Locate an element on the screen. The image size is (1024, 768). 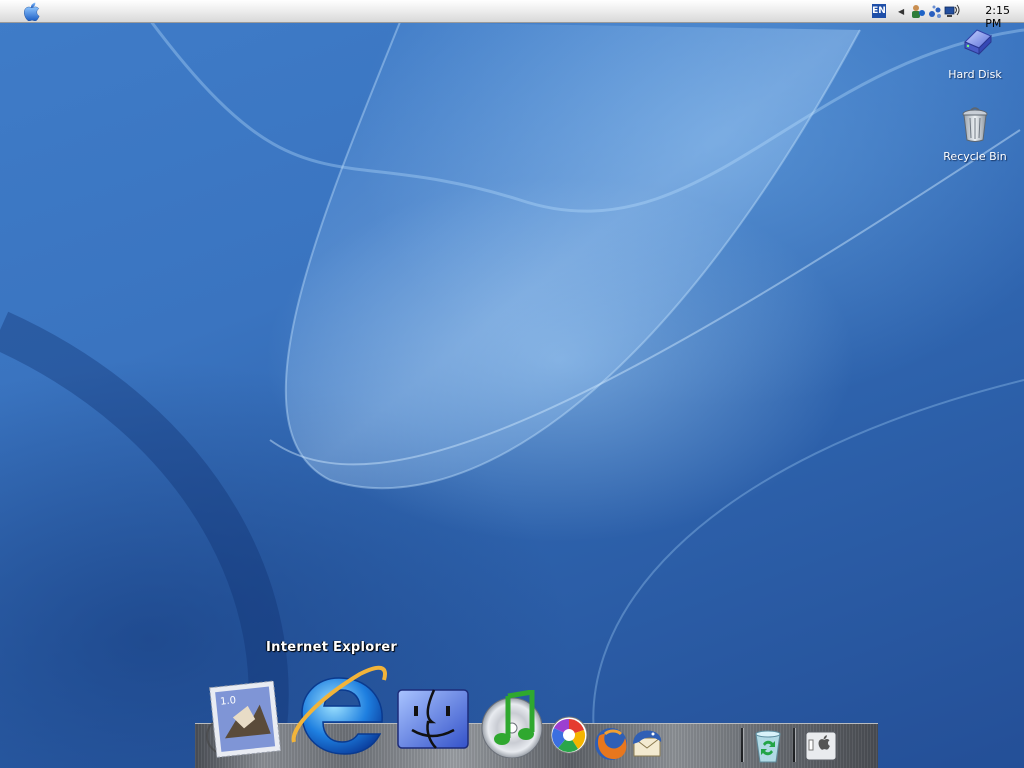
mail-stamp-icon: 1.0 is located at coordinates (243, 722).